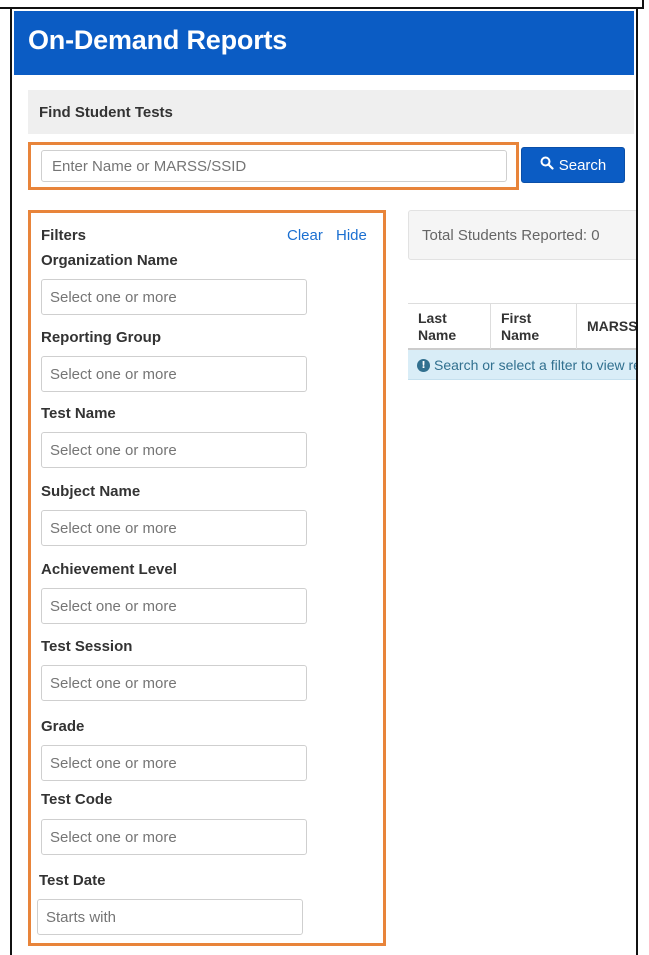 The width and height of the screenshot is (649, 955). What do you see at coordinates (174, 763) in the screenshot?
I see `filter-select-grade` at bounding box center [174, 763].